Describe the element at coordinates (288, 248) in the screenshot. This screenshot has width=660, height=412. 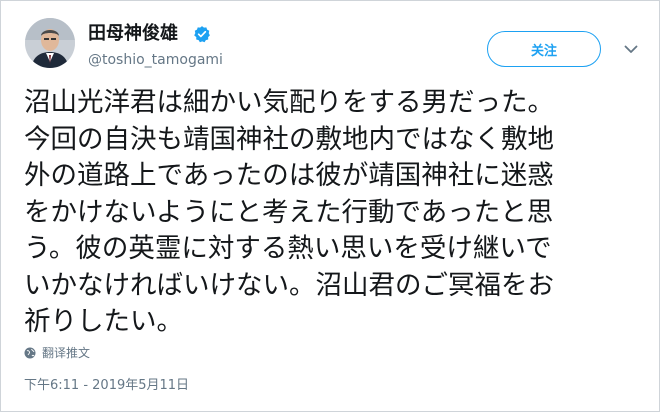
I see `tweet-text-line: う。彼の英霊に対する熱い思いを受け継いで` at that location.